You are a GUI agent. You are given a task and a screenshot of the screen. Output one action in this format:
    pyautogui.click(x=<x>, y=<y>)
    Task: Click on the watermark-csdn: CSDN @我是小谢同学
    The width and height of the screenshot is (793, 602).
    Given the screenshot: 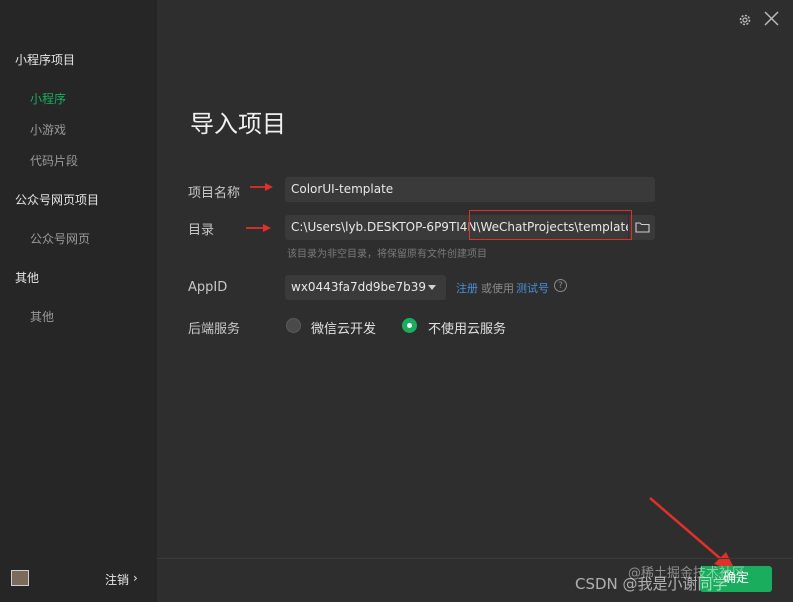 What is the action you would take?
    pyautogui.click(x=651, y=584)
    